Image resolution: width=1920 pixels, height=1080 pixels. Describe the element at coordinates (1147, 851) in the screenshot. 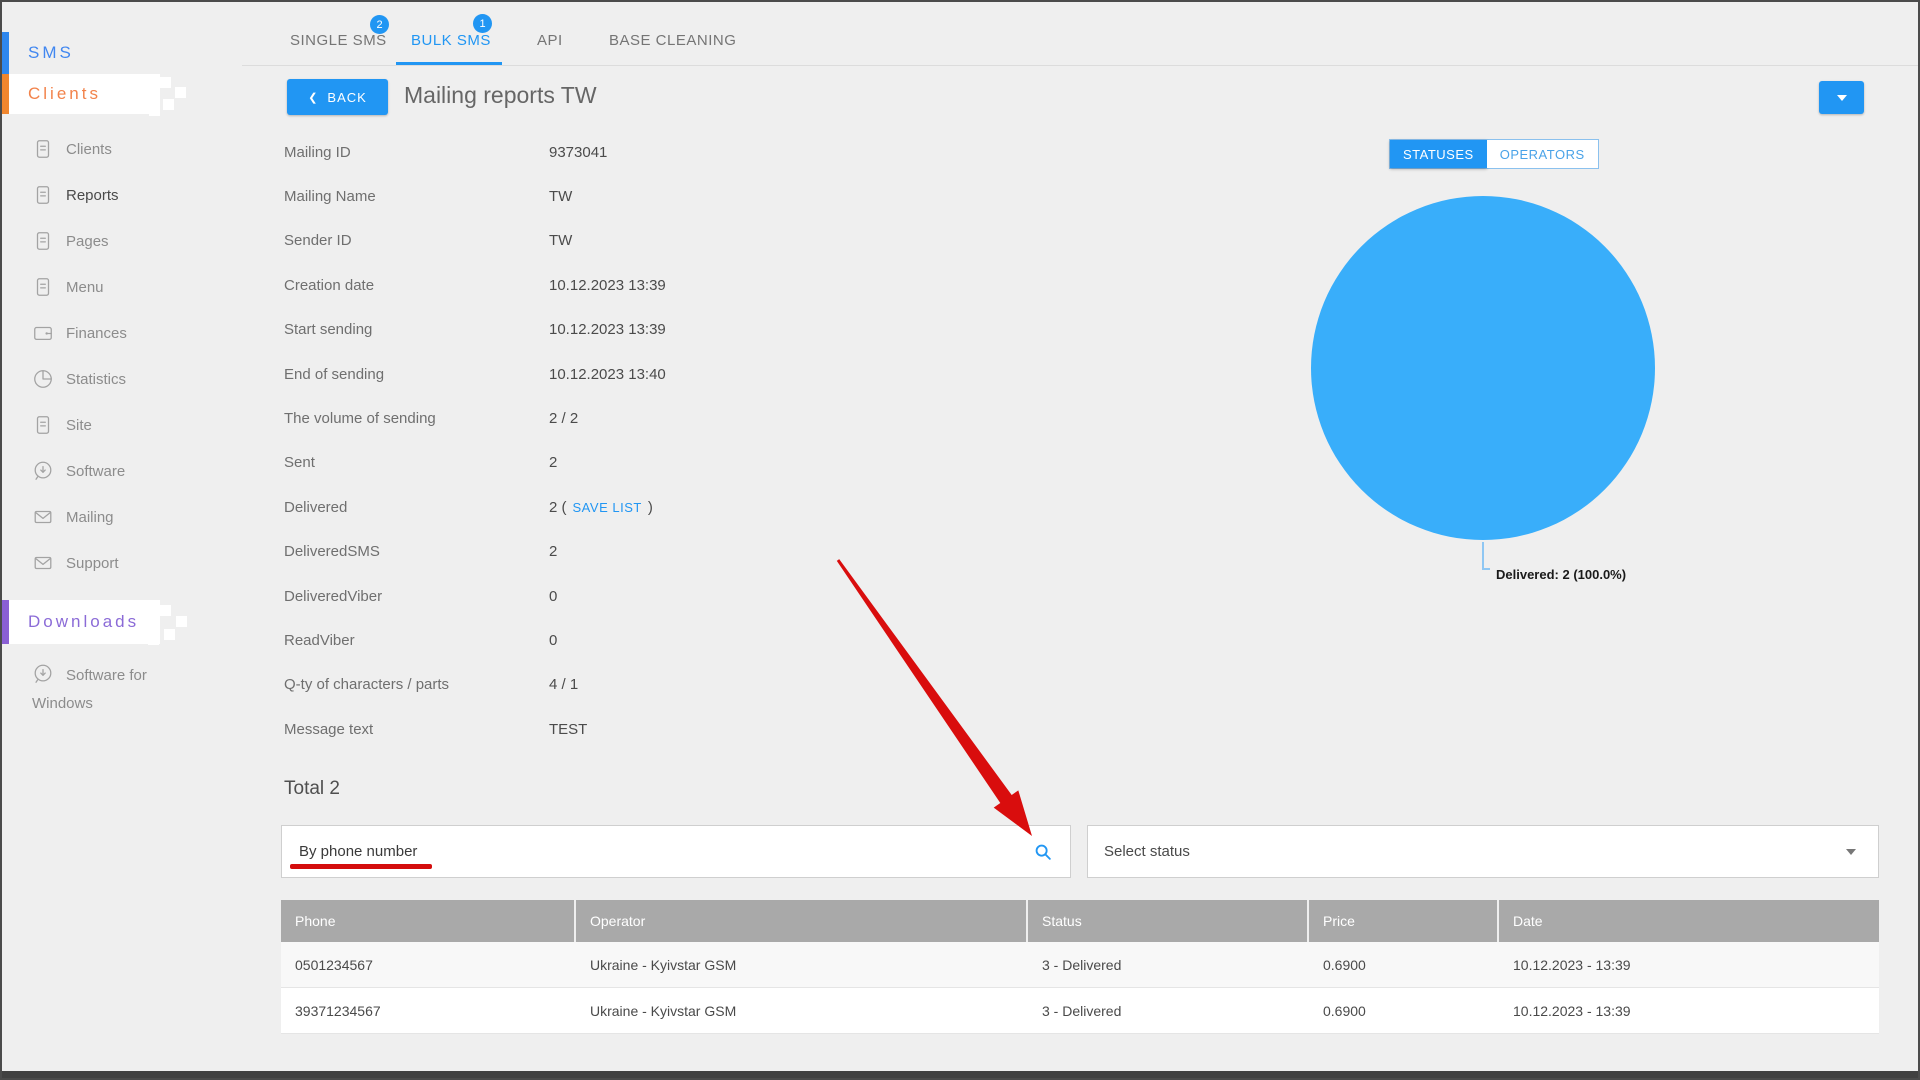

I see `status-select-value: Select status` at that location.